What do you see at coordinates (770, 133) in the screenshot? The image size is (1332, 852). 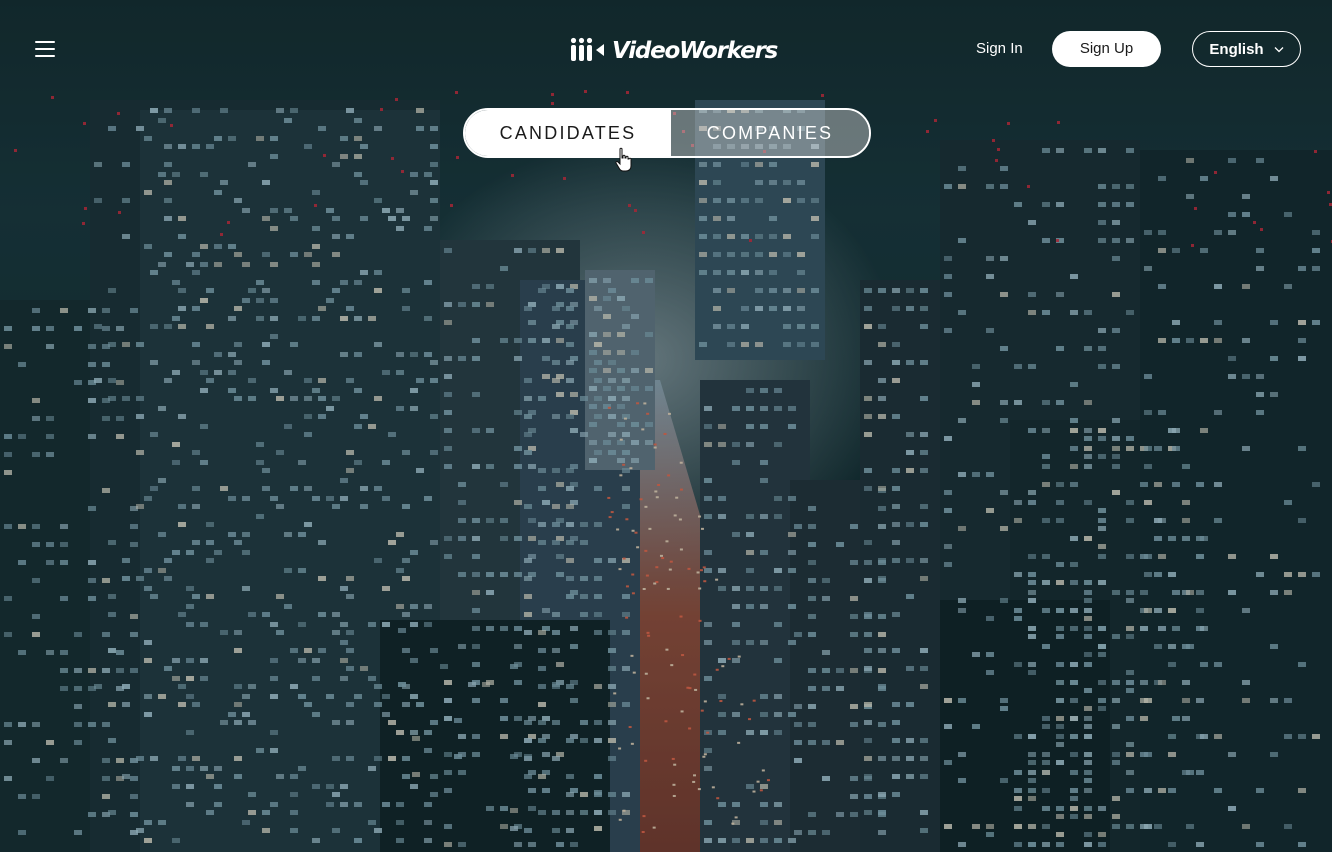 I see `tab-companies: COMPANIES` at bounding box center [770, 133].